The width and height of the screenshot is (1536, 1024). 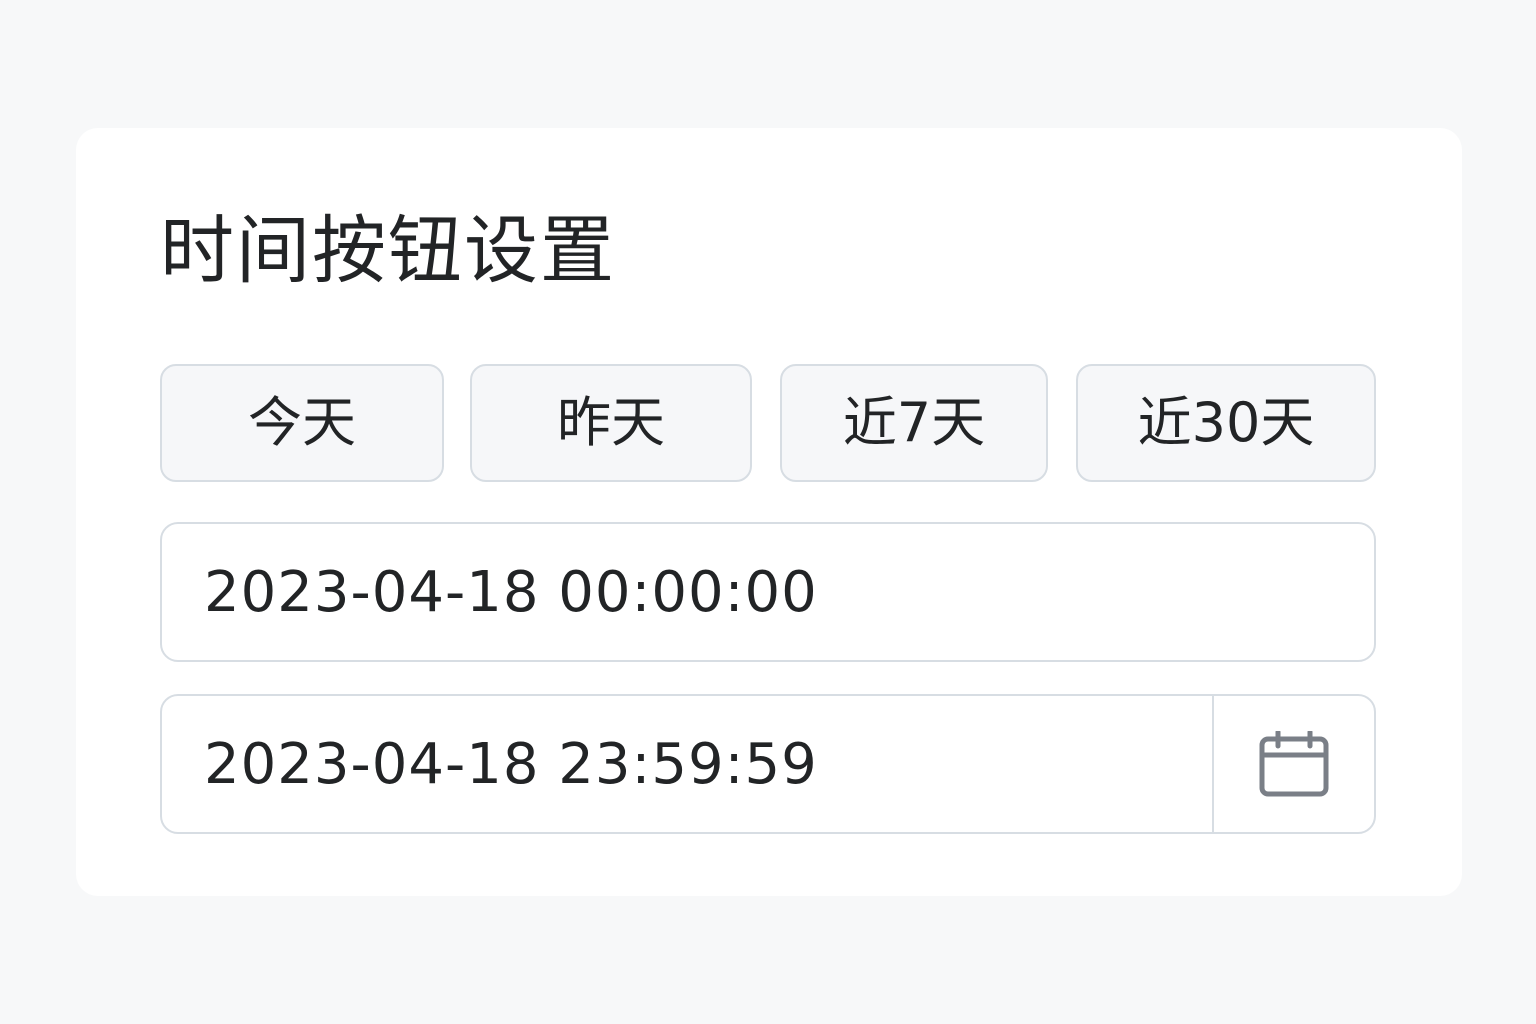 I want to click on card-title: 时间按钮设置, so click(x=388, y=251).